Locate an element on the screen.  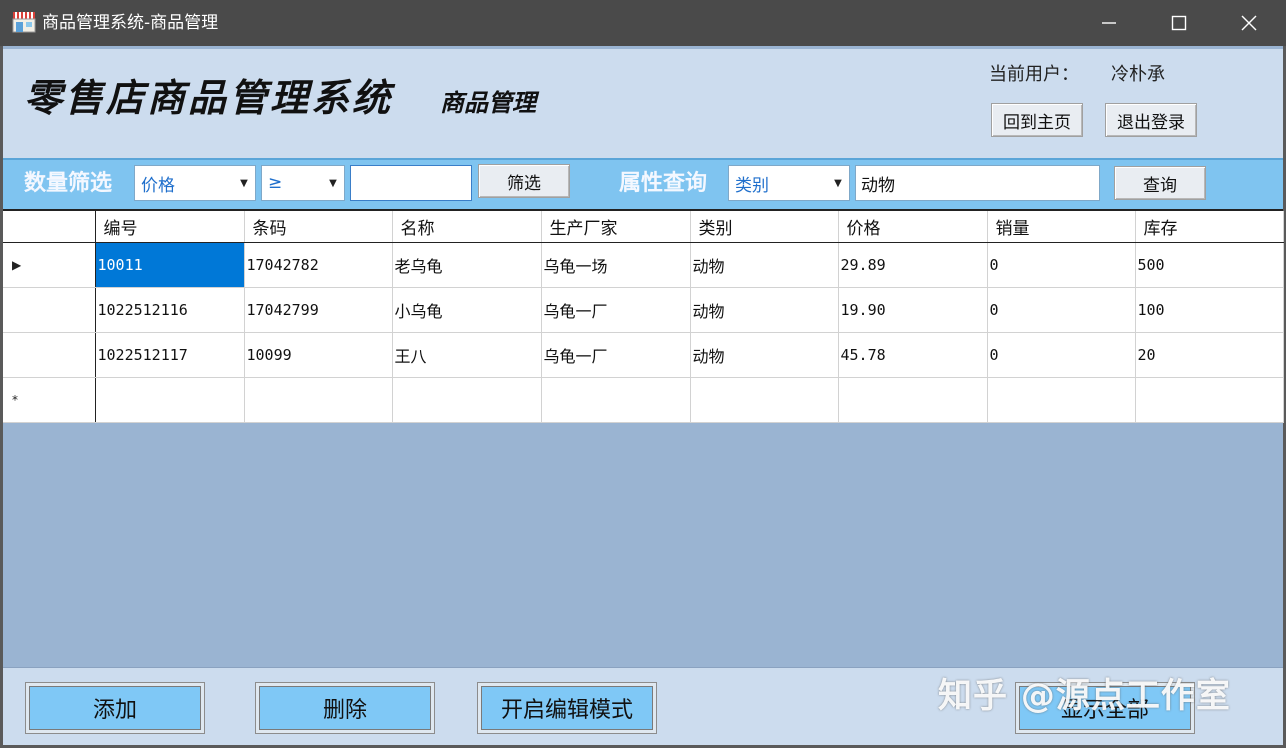
app-title: 零售店商品管理系统 is located at coordinates (209, 97).